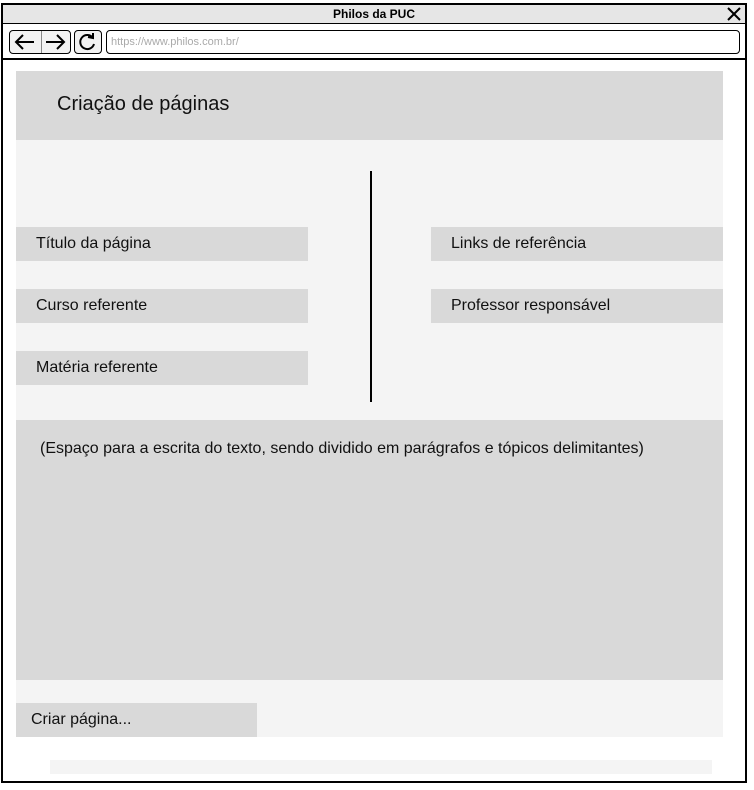  What do you see at coordinates (371, 286) in the screenshot?
I see `column-divider` at bounding box center [371, 286].